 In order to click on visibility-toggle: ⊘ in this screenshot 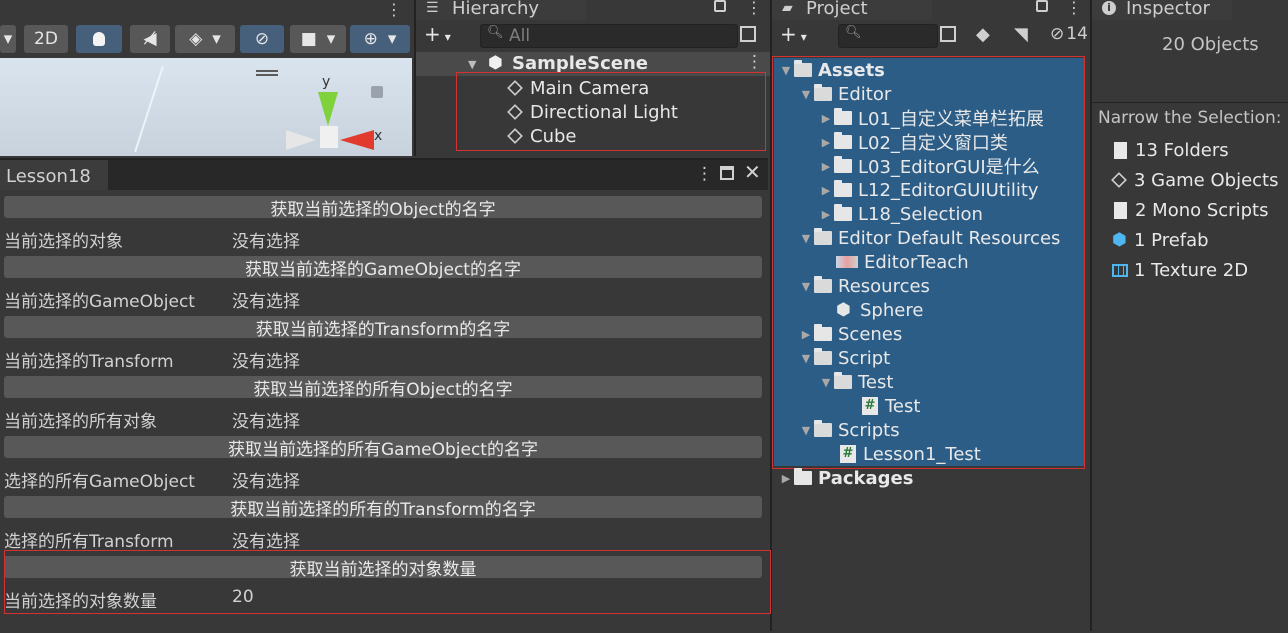, I will do `click(262, 39)`.